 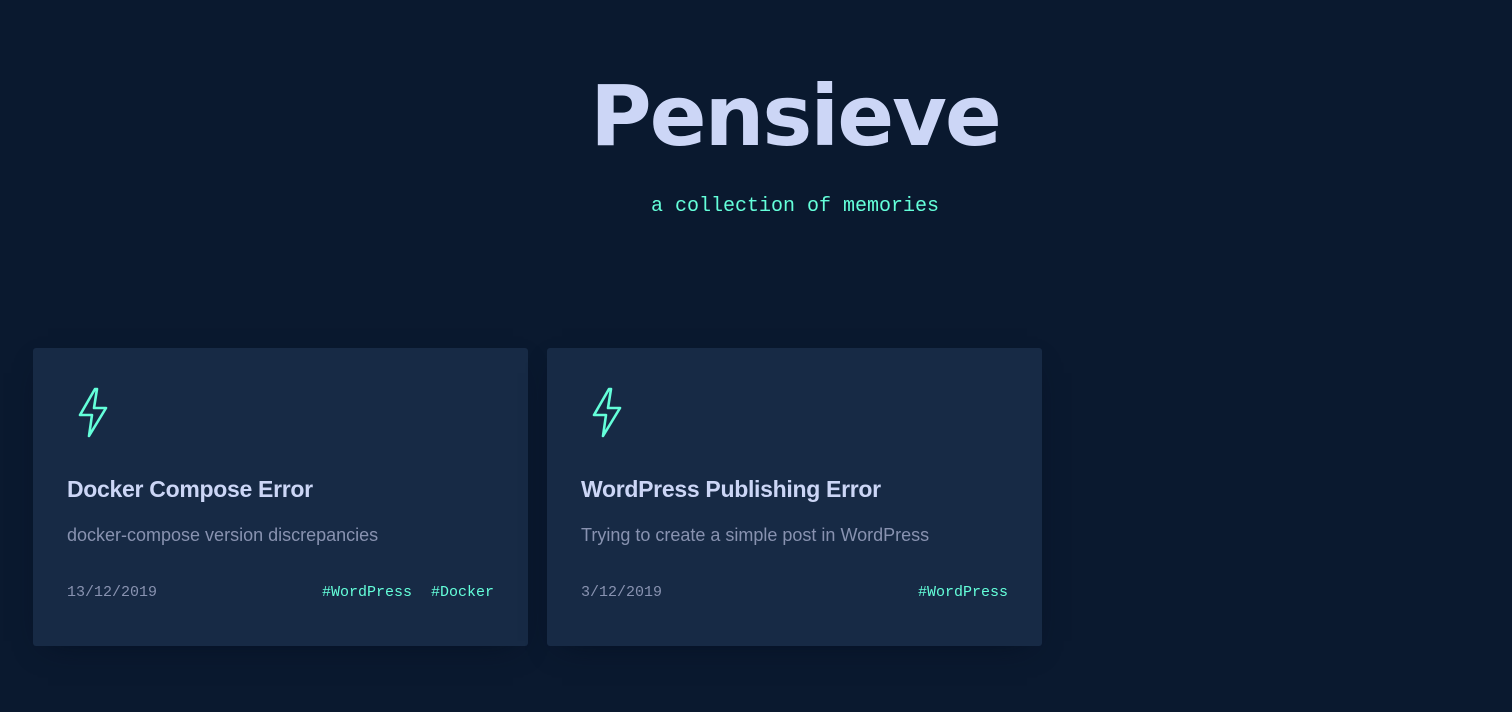 I want to click on post-date: 13/12/2019, so click(x=112, y=592).